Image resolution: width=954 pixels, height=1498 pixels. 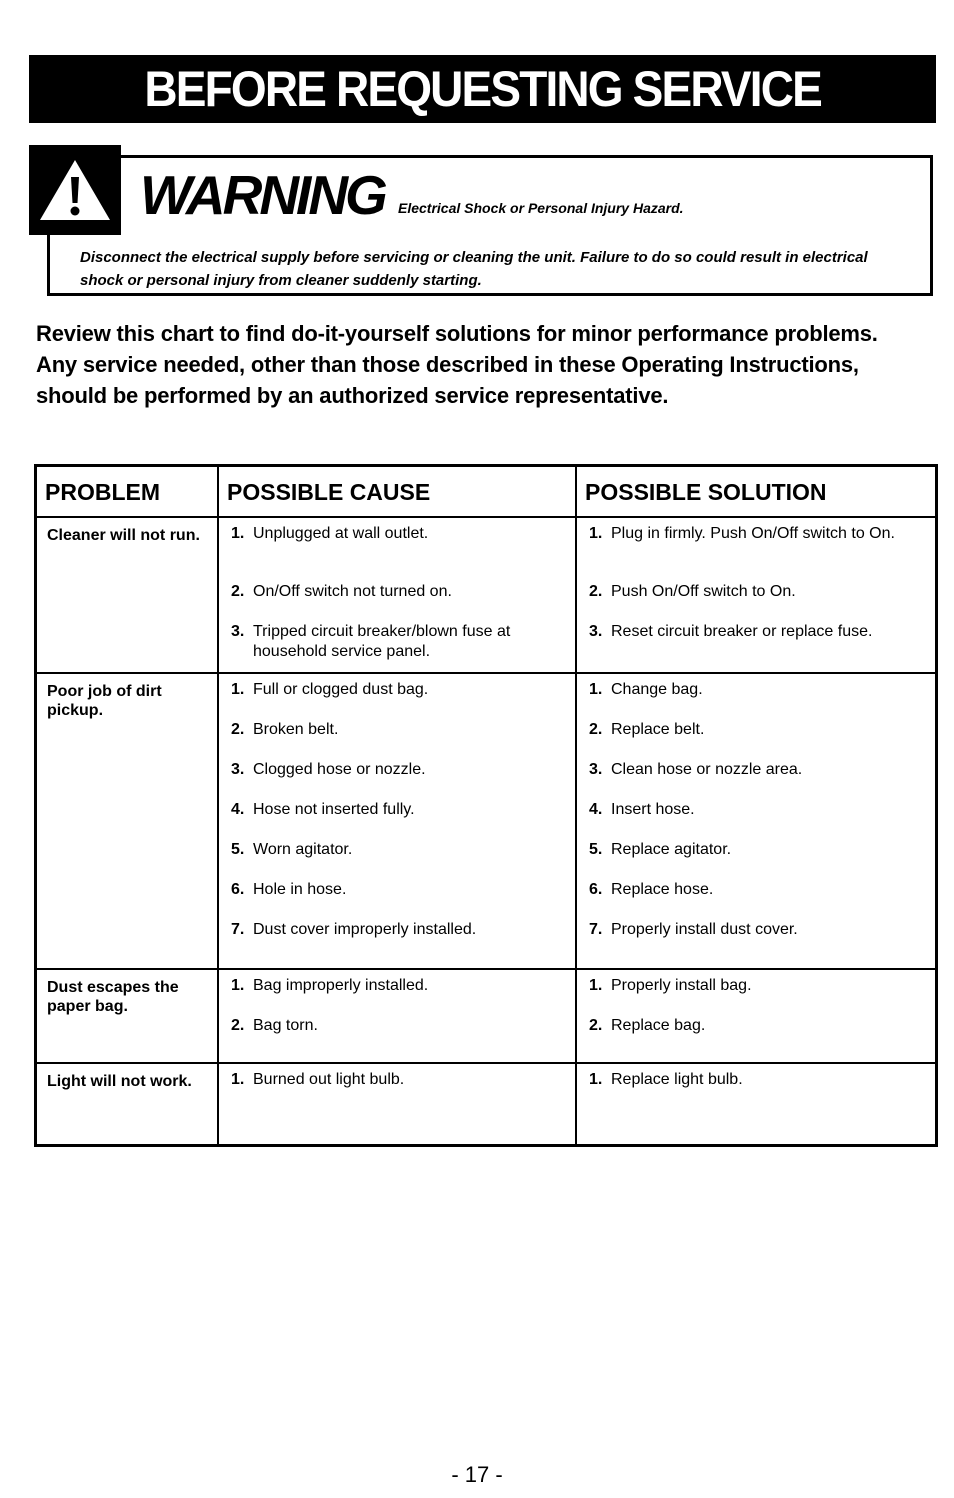 I want to click on cause-item: 1. Bag improperly installed., so click(x=399, y=986).